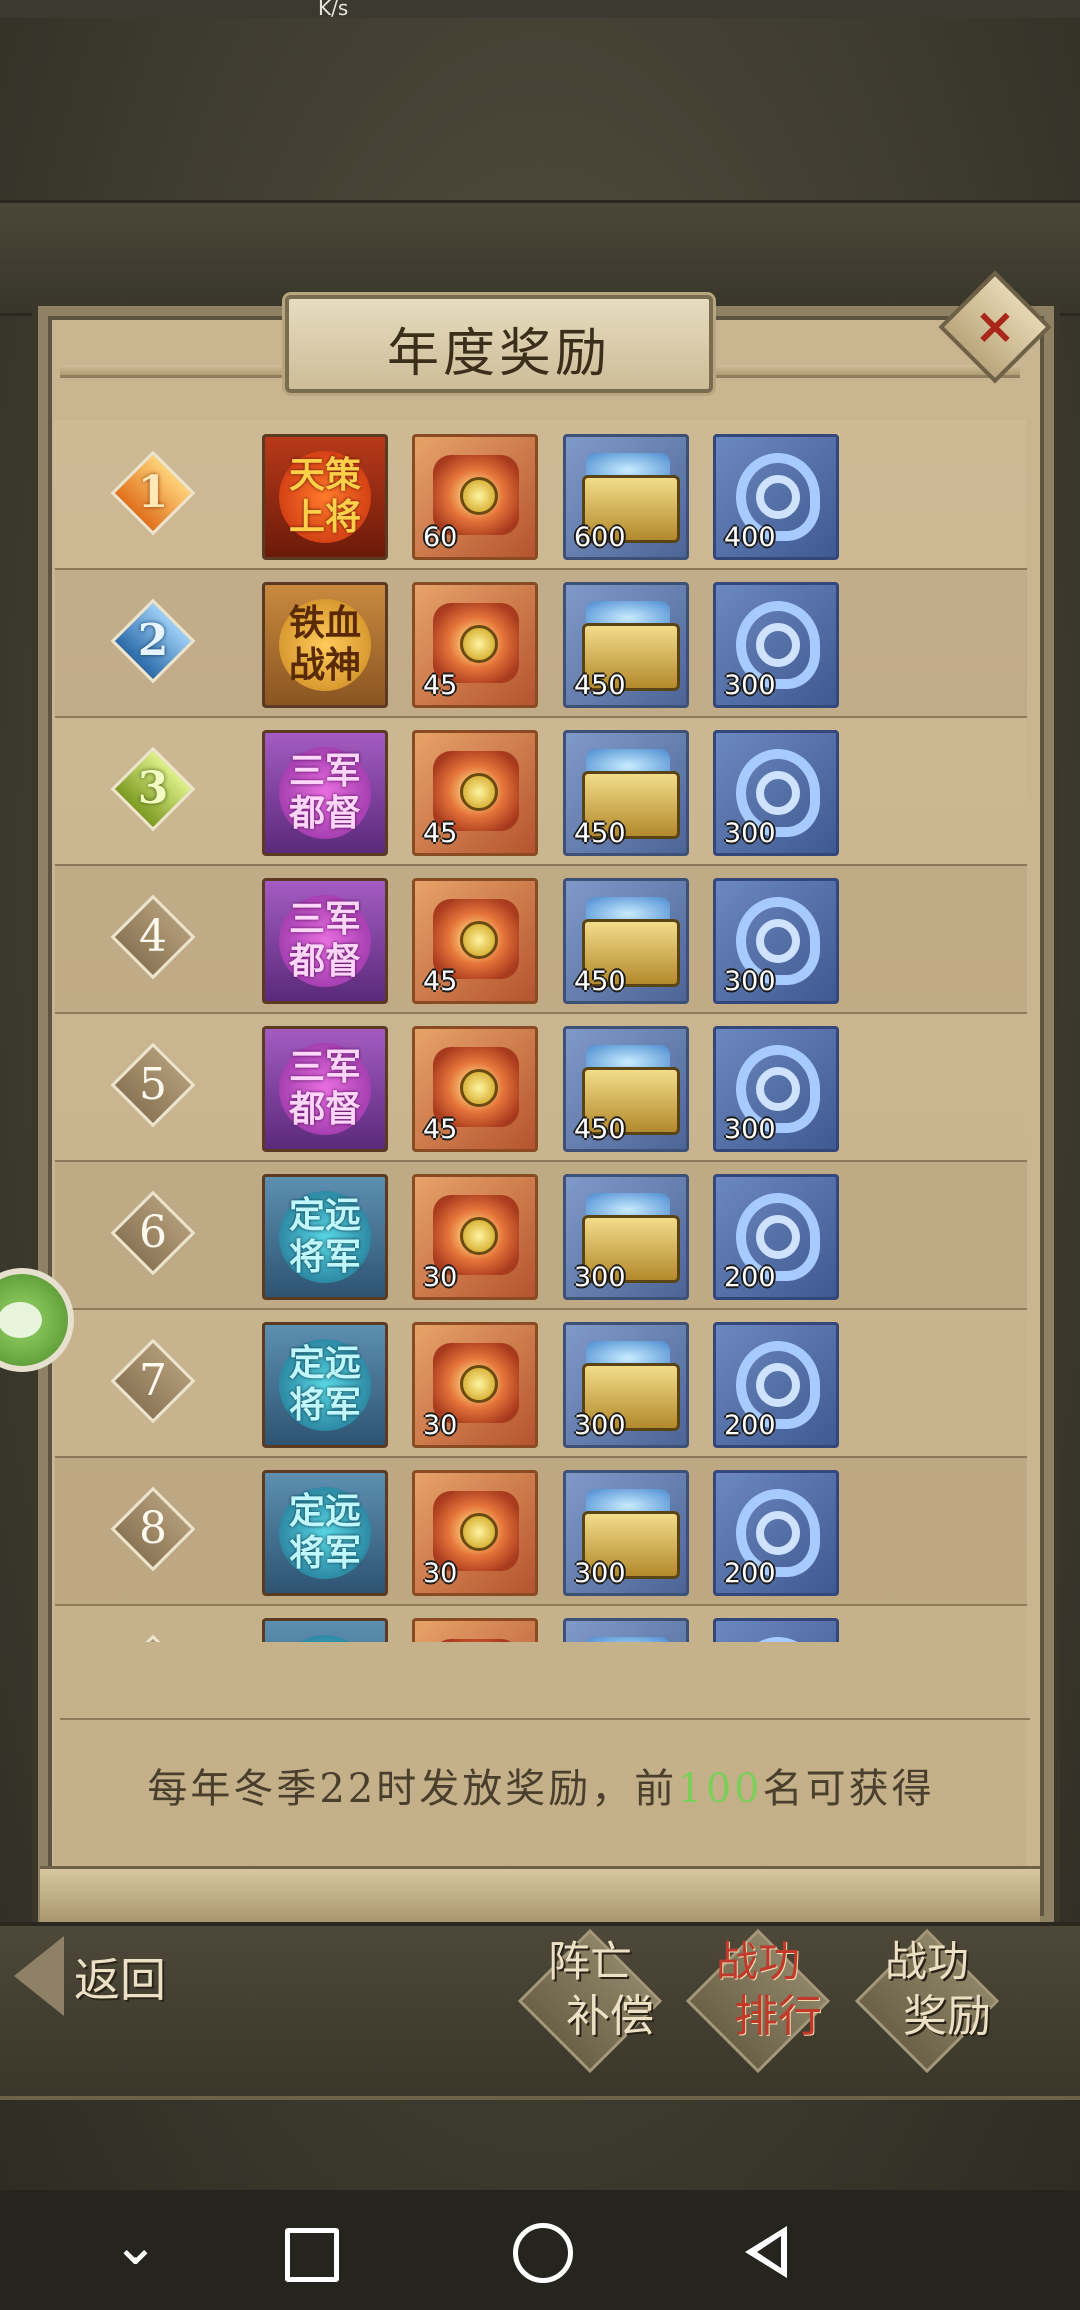  I want to click on reward-row: 3 三军 都督 45 450 300, so click(541, 791).